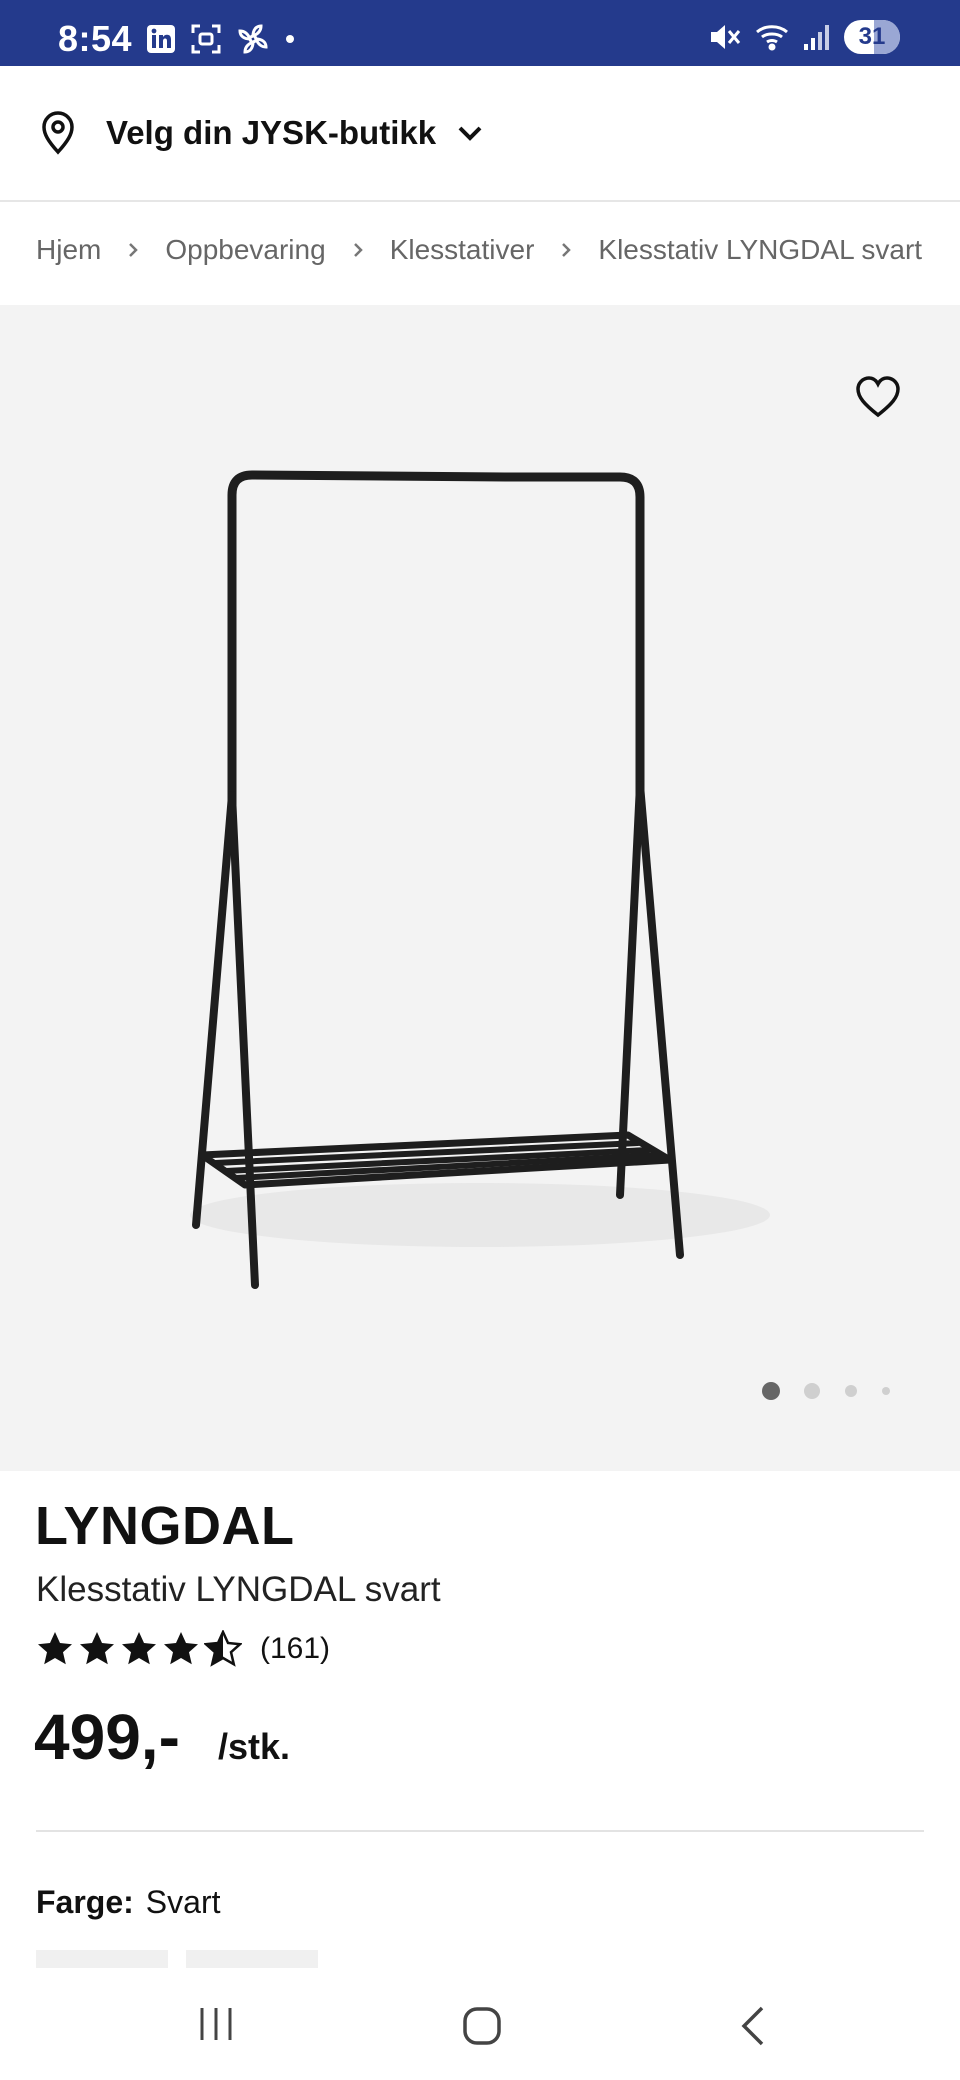 Image resolution: width=960 pixels, height=2080 pixels. Describe the element at coordinates (206, 39) in the screenshot. I see `screenshot-icon` at that location.